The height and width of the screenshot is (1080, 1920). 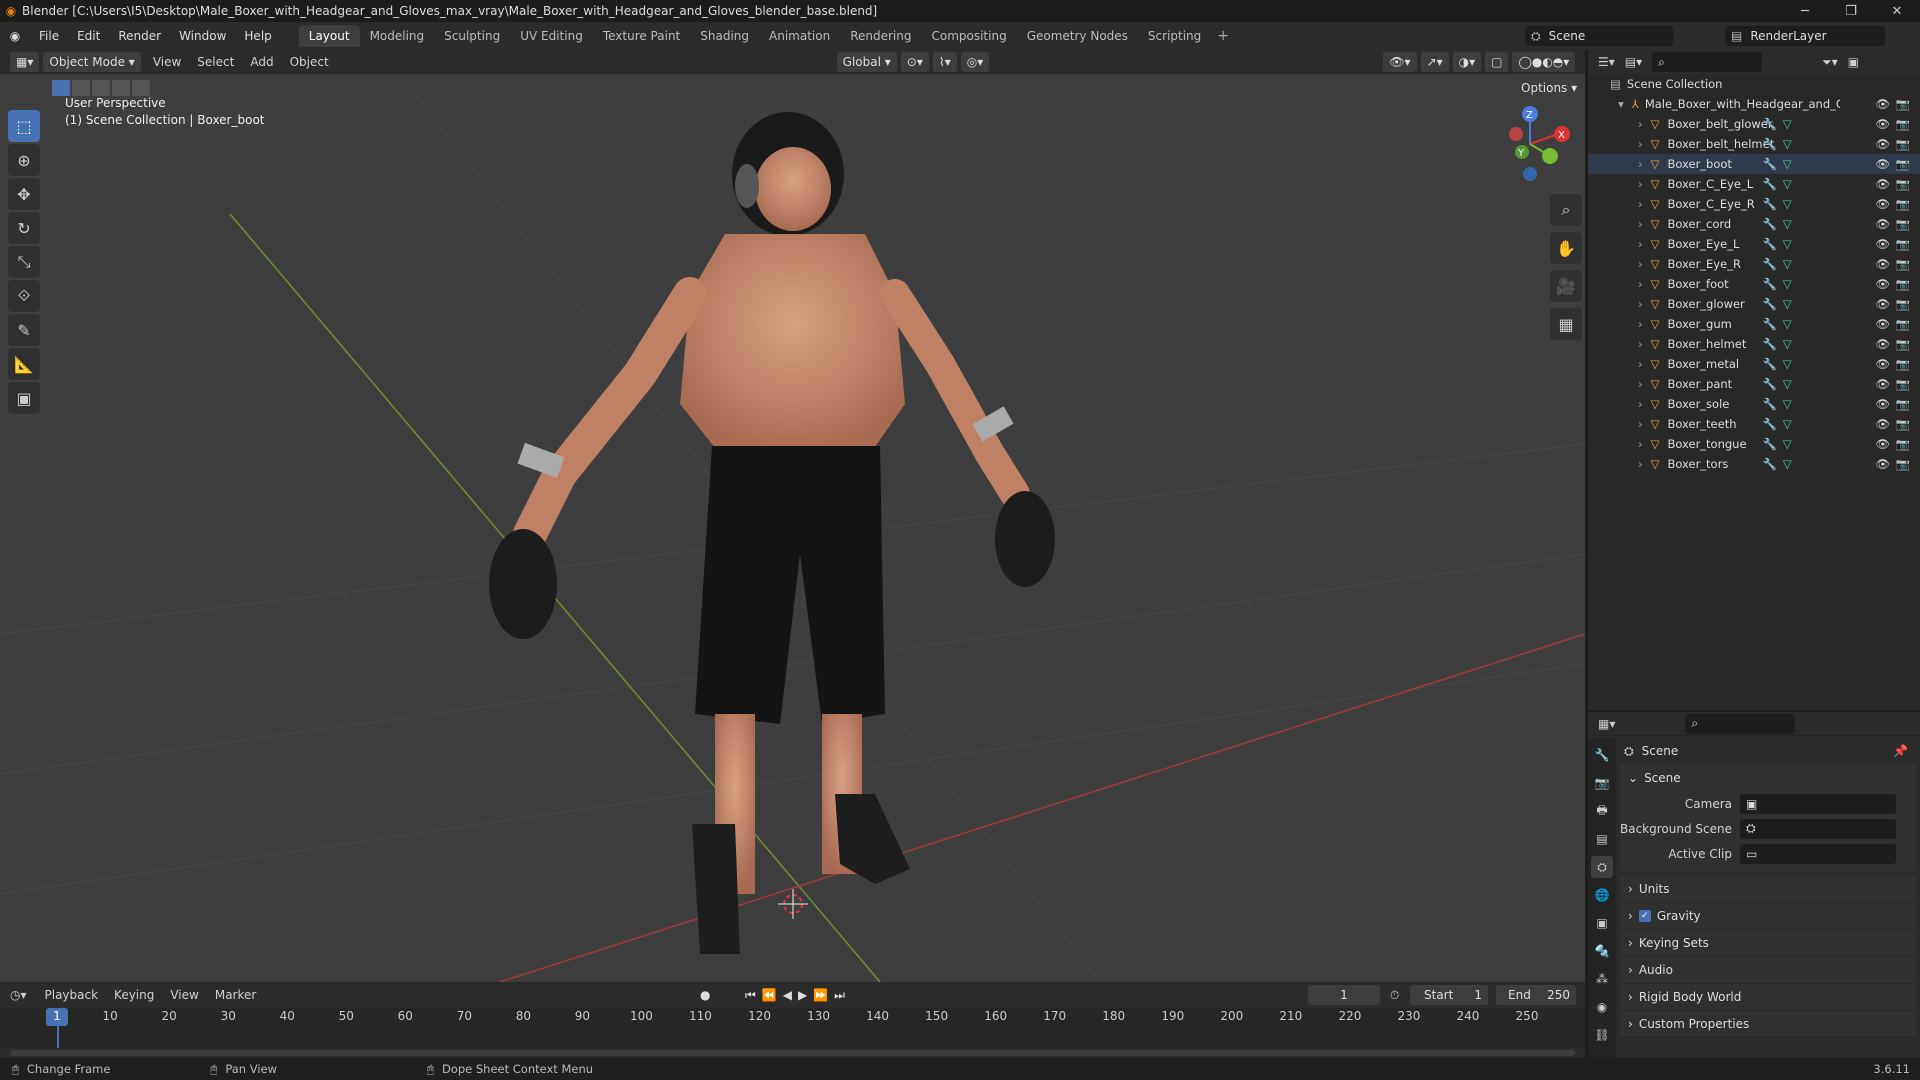 What do you see at coordinates (1566, 210) in the screenshot?
I see `zoom-icon: ⌕` at bounding box center [1566, 210].